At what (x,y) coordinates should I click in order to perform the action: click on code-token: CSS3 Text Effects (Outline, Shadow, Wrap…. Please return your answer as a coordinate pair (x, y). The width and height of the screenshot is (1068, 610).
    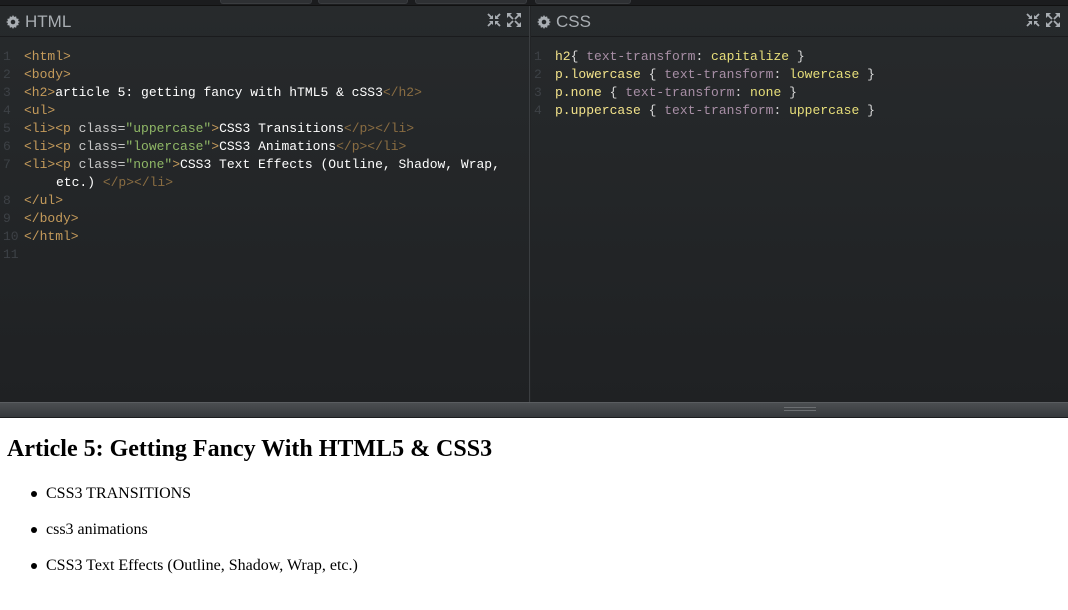
    Looking at the image, I should click on (340, 164).